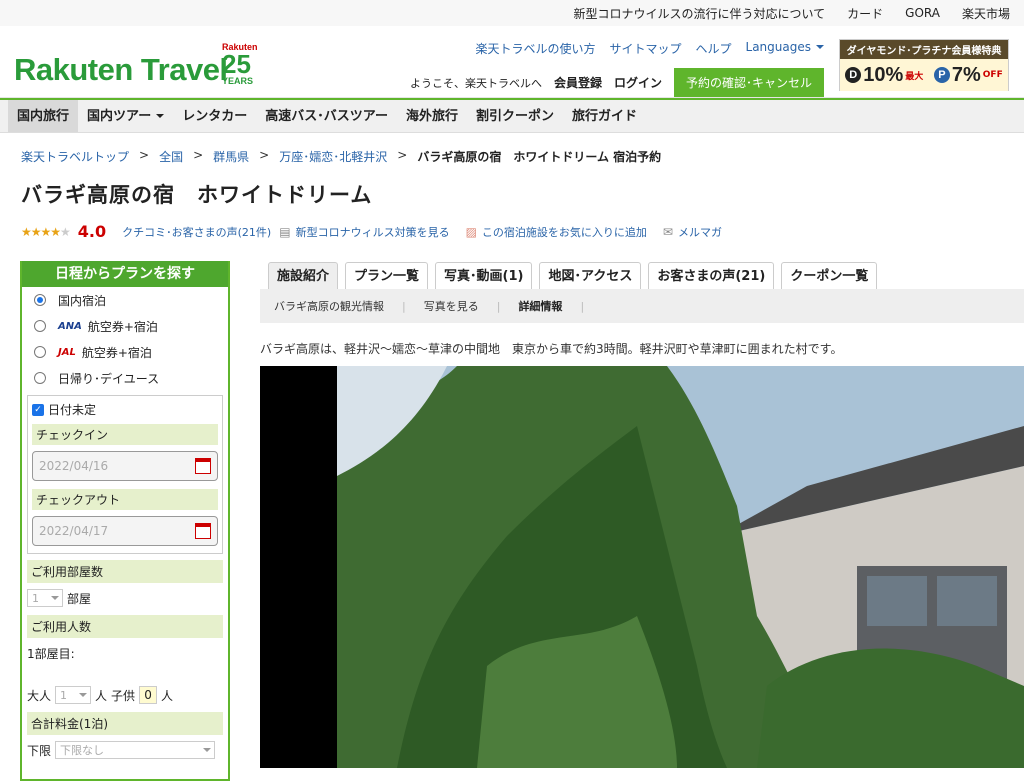 This screenshot has width=1024, height=781. Describe the element at coordinates (711, 275) in the screenshot. I see `tab-reviews: お客さまの声(21)` at that location.